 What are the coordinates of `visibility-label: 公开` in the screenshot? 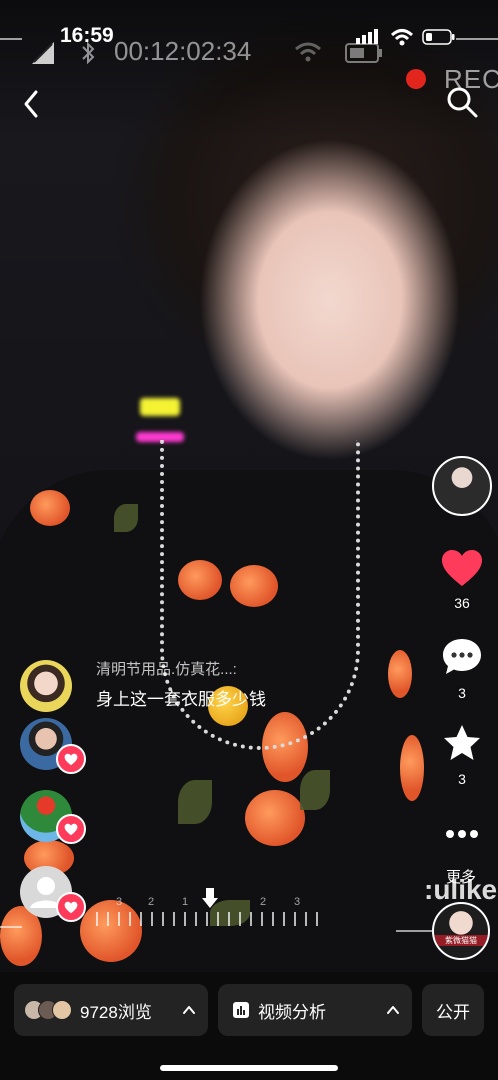 It's located at (453, 1012).